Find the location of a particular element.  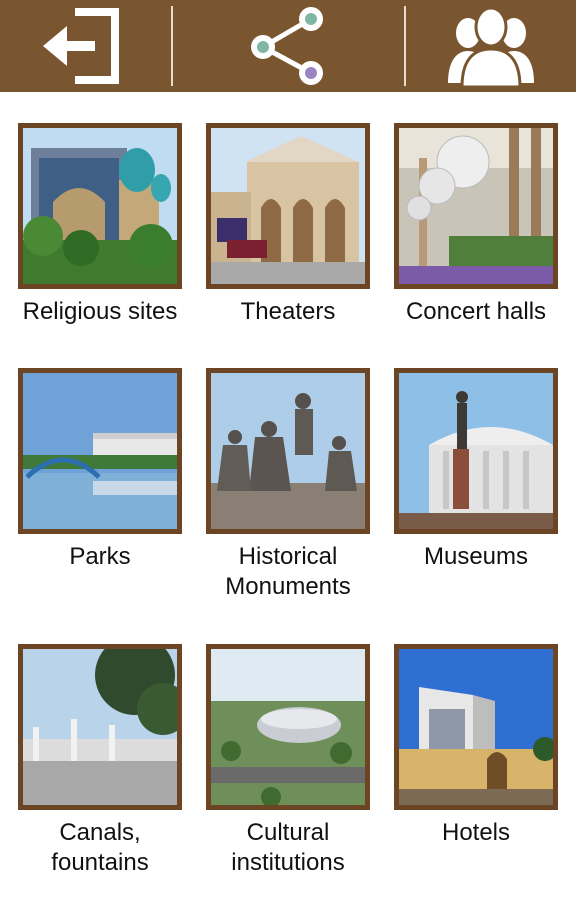

category-hotels: Hotels is located at coordinates (476, 746).